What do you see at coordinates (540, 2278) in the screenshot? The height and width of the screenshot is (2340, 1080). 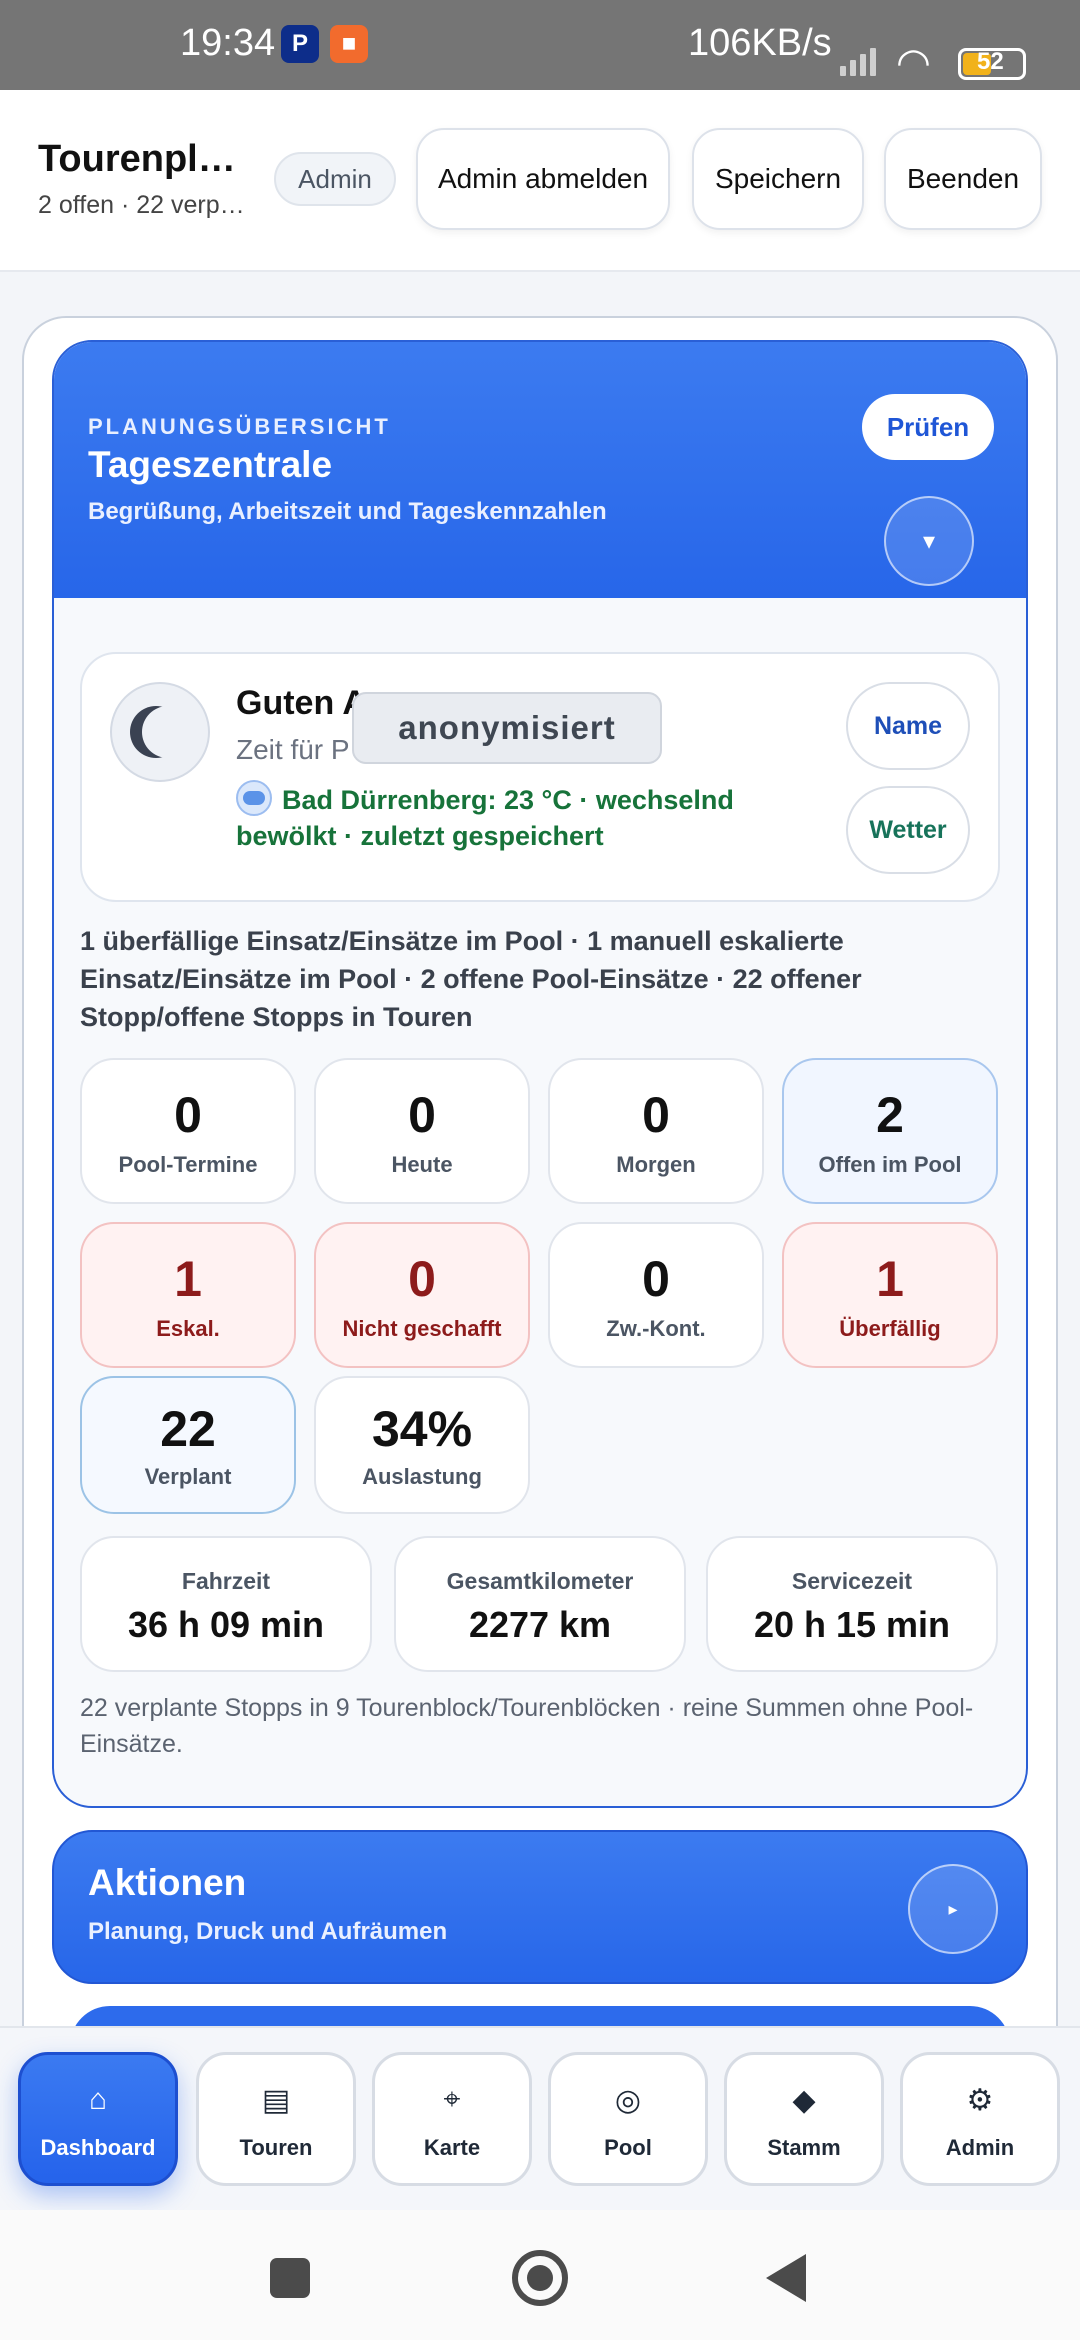 I see `home-button-icon` at bounding box center [540, 2278].